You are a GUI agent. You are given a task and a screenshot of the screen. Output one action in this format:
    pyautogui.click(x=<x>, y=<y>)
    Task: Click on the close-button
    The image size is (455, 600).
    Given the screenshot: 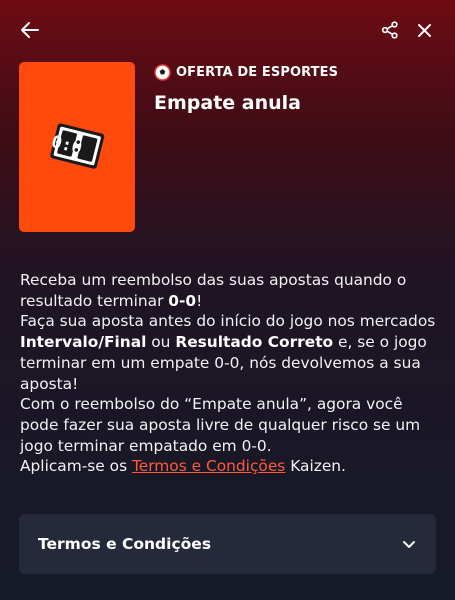 What is the action you would take?
    pyautogui.click(x=424, y=30)
    